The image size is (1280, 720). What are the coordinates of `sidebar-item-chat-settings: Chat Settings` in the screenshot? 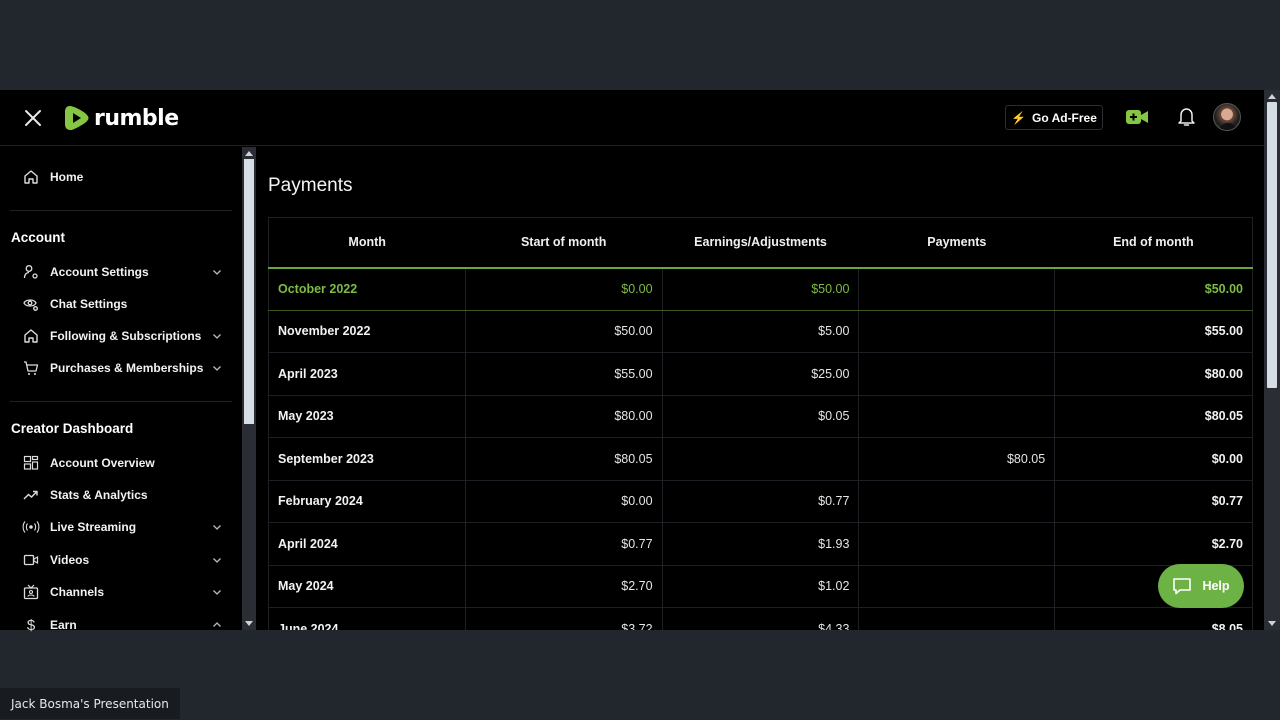 It's located at (127, 304).